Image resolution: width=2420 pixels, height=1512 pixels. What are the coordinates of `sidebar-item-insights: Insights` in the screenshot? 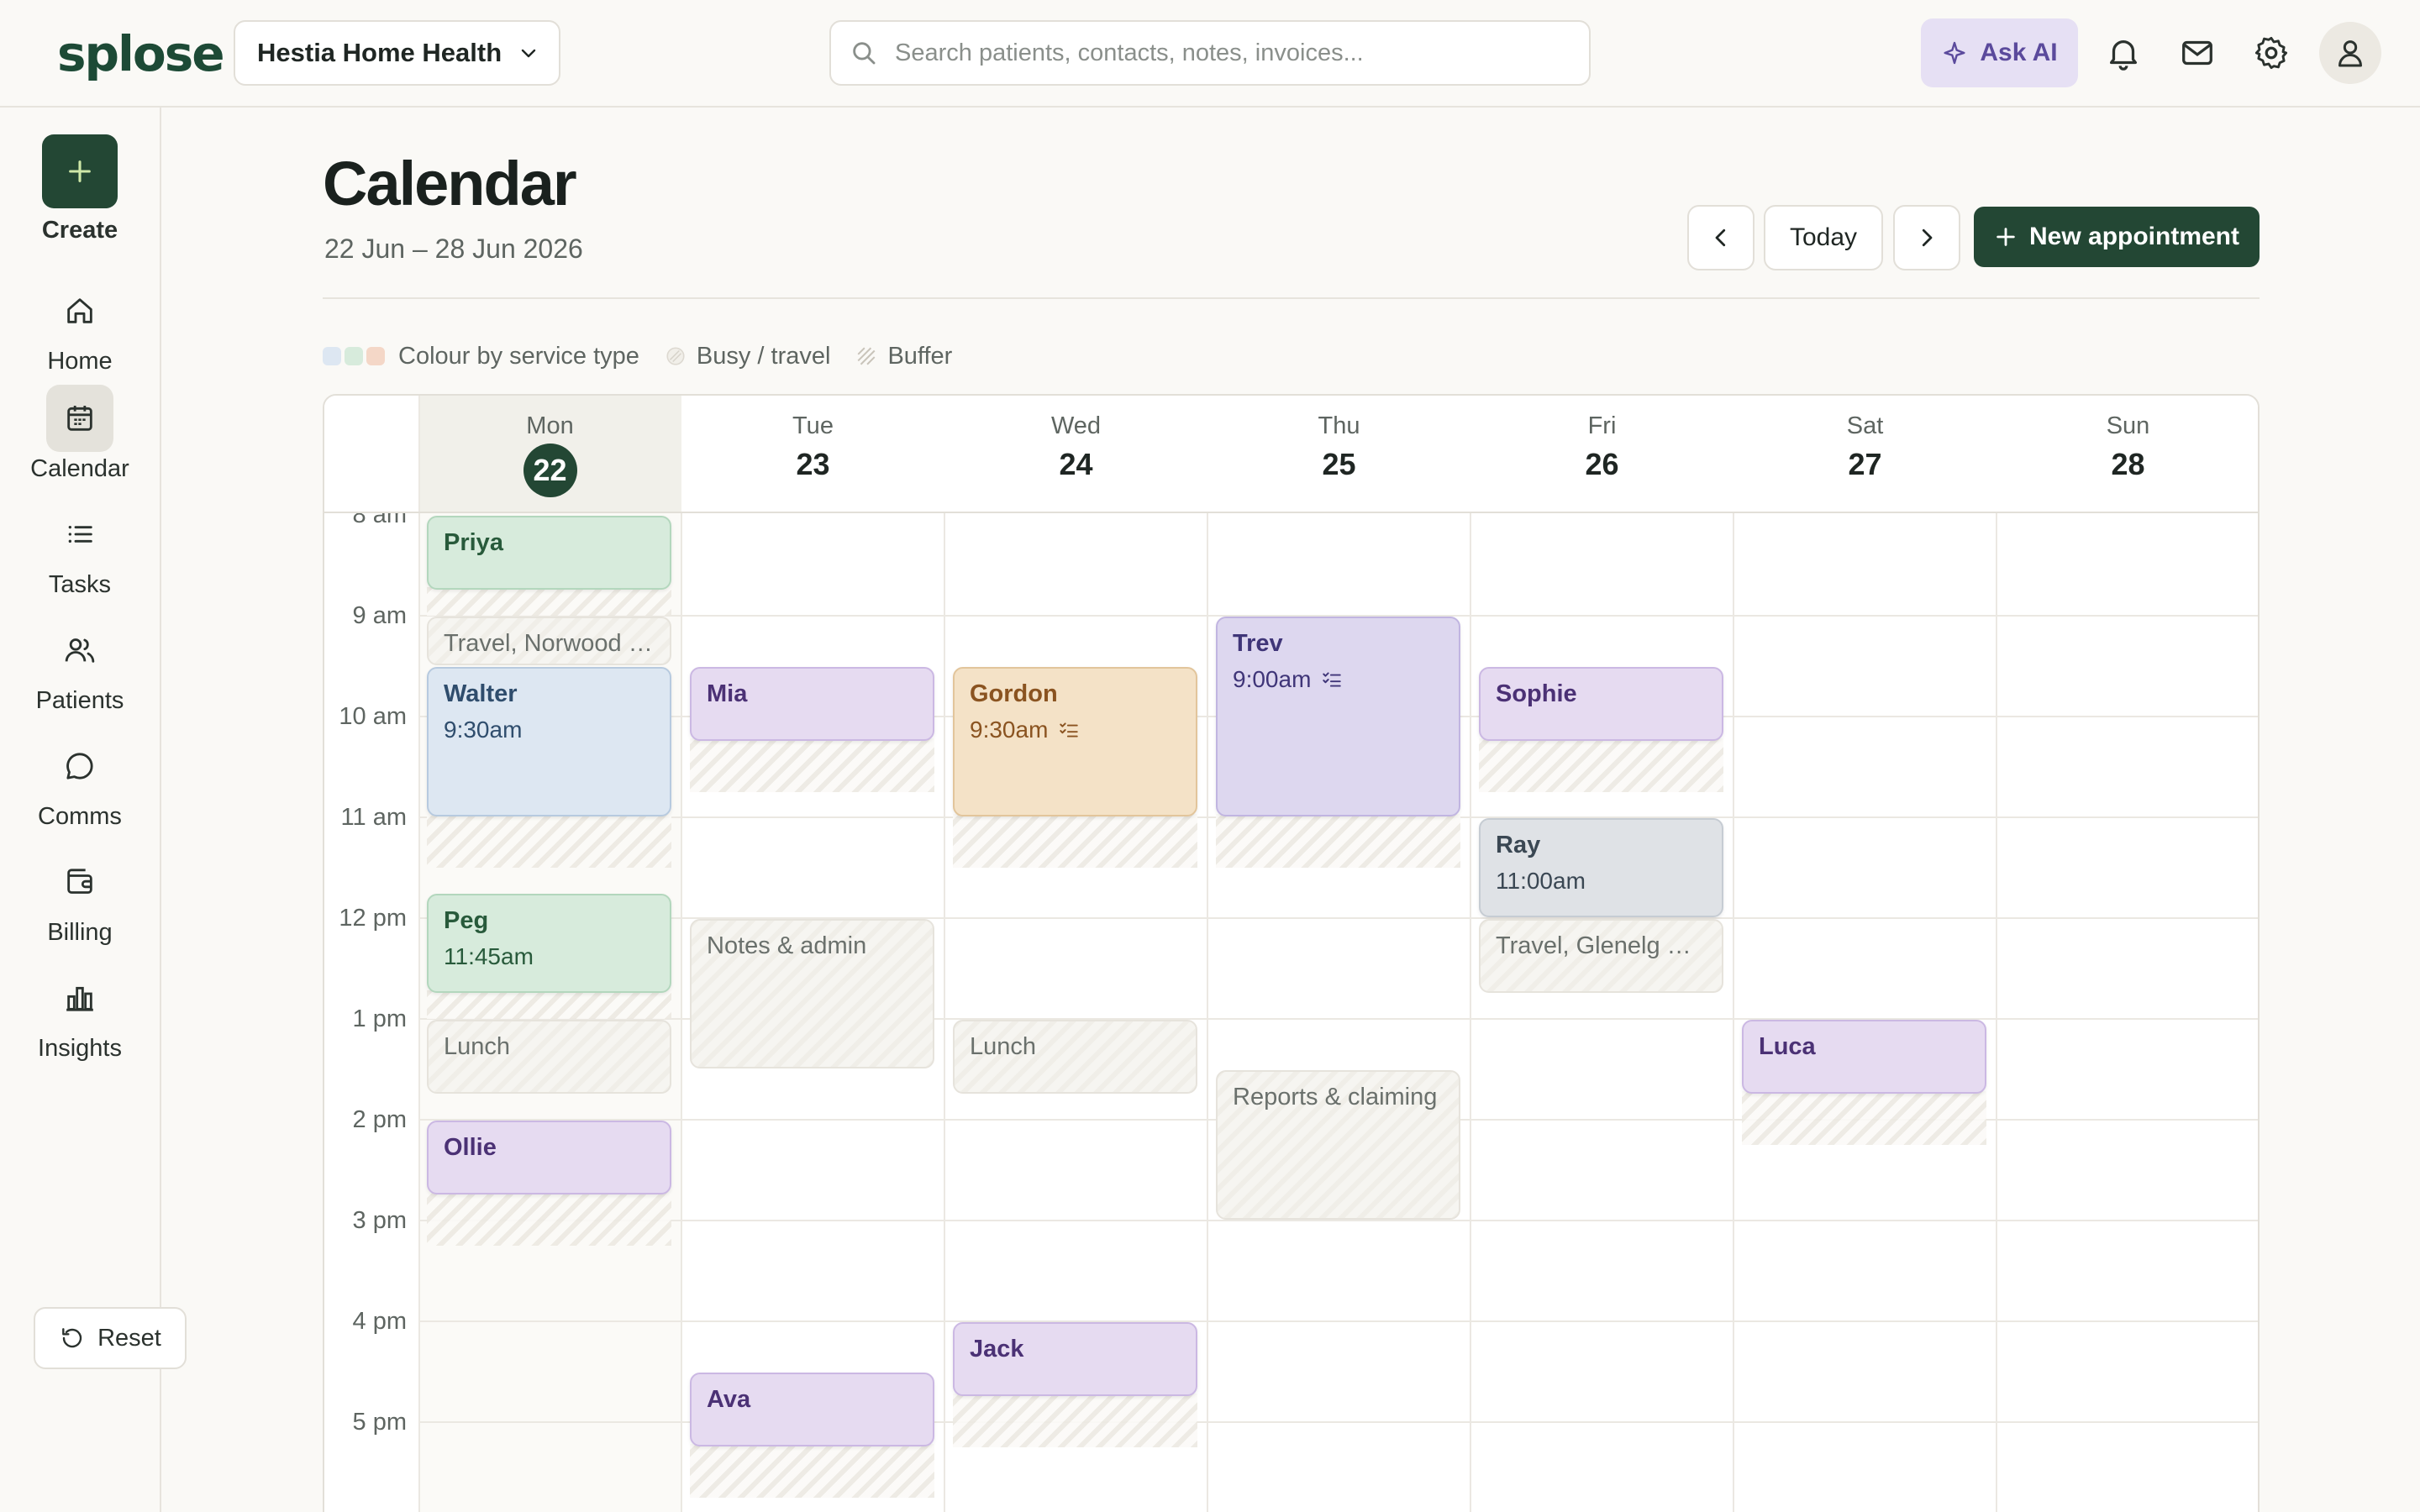 It's located at (80, 1013).